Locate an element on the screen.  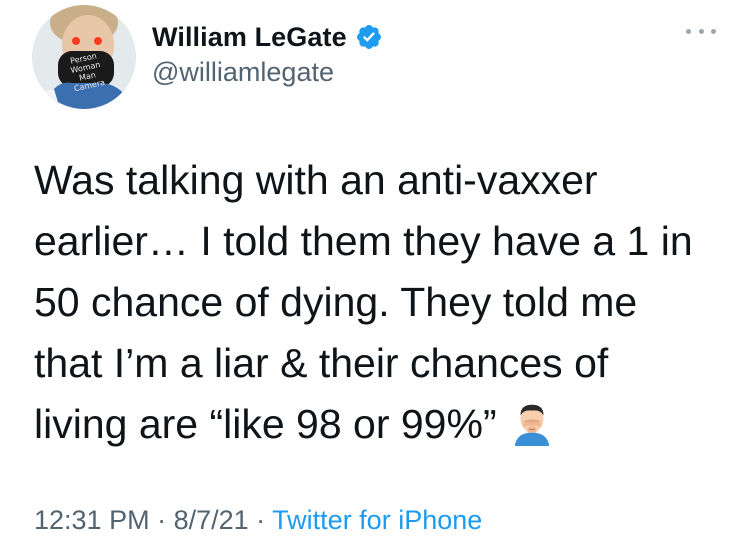
tweet-text-line: earlier… I told them they have a 1 in is located at coordinates (363, 241).